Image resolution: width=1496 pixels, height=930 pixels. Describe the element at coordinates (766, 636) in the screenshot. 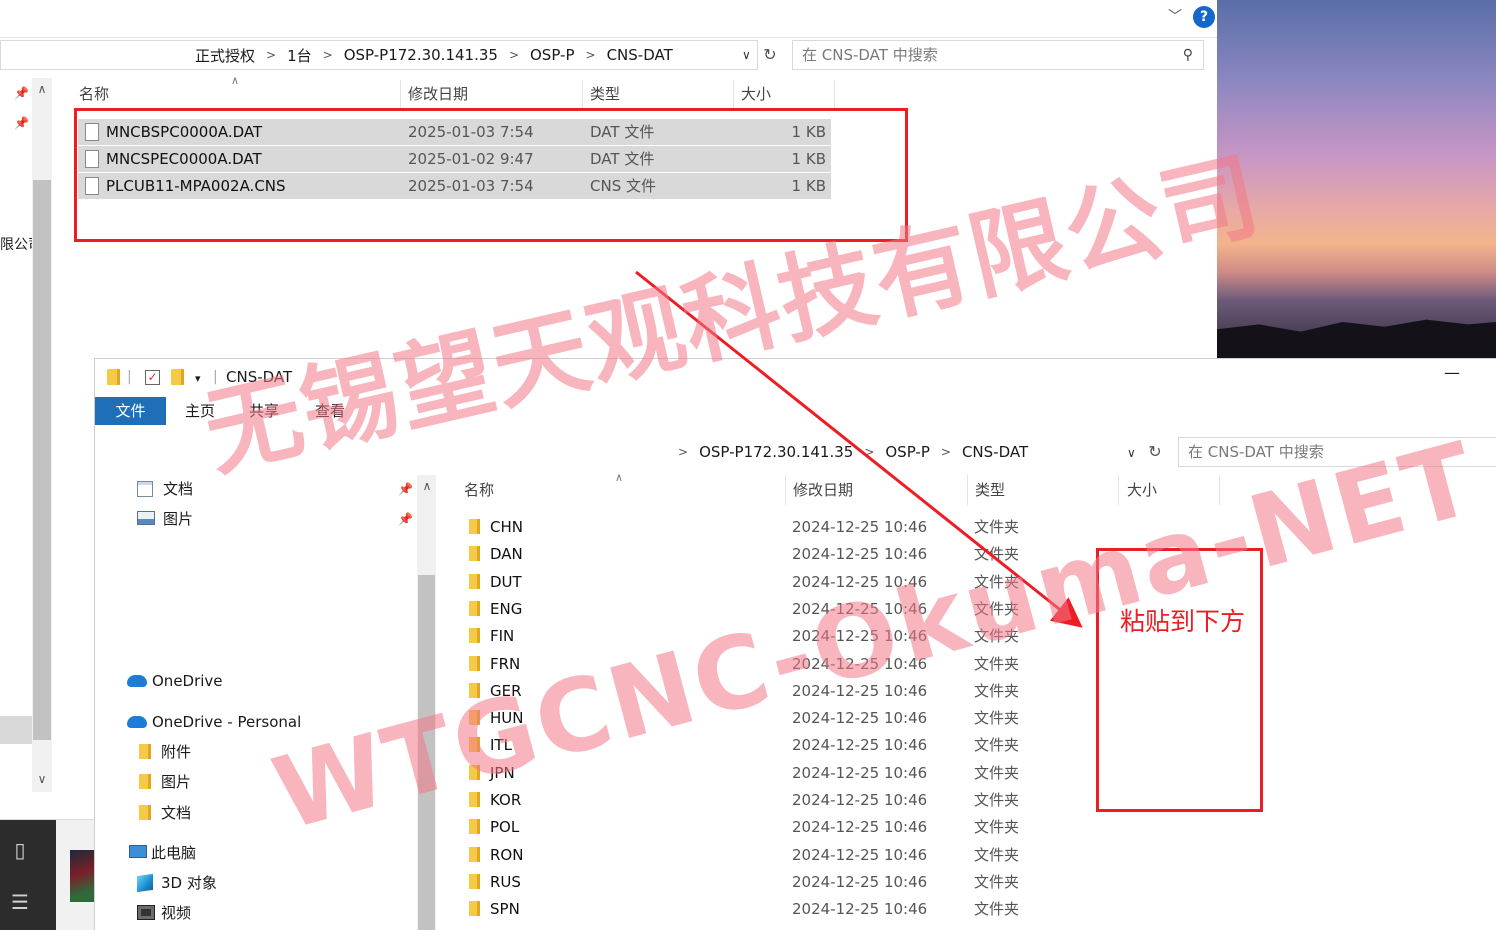

I see `folder-row: FIN 2024-12-25 10:46 文件夹` at that location.